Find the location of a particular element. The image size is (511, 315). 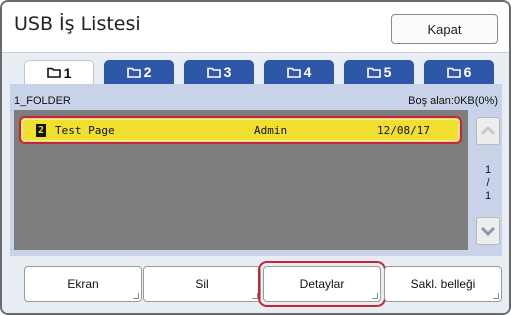

scroll-up-button is located at coordinates (488, 131).